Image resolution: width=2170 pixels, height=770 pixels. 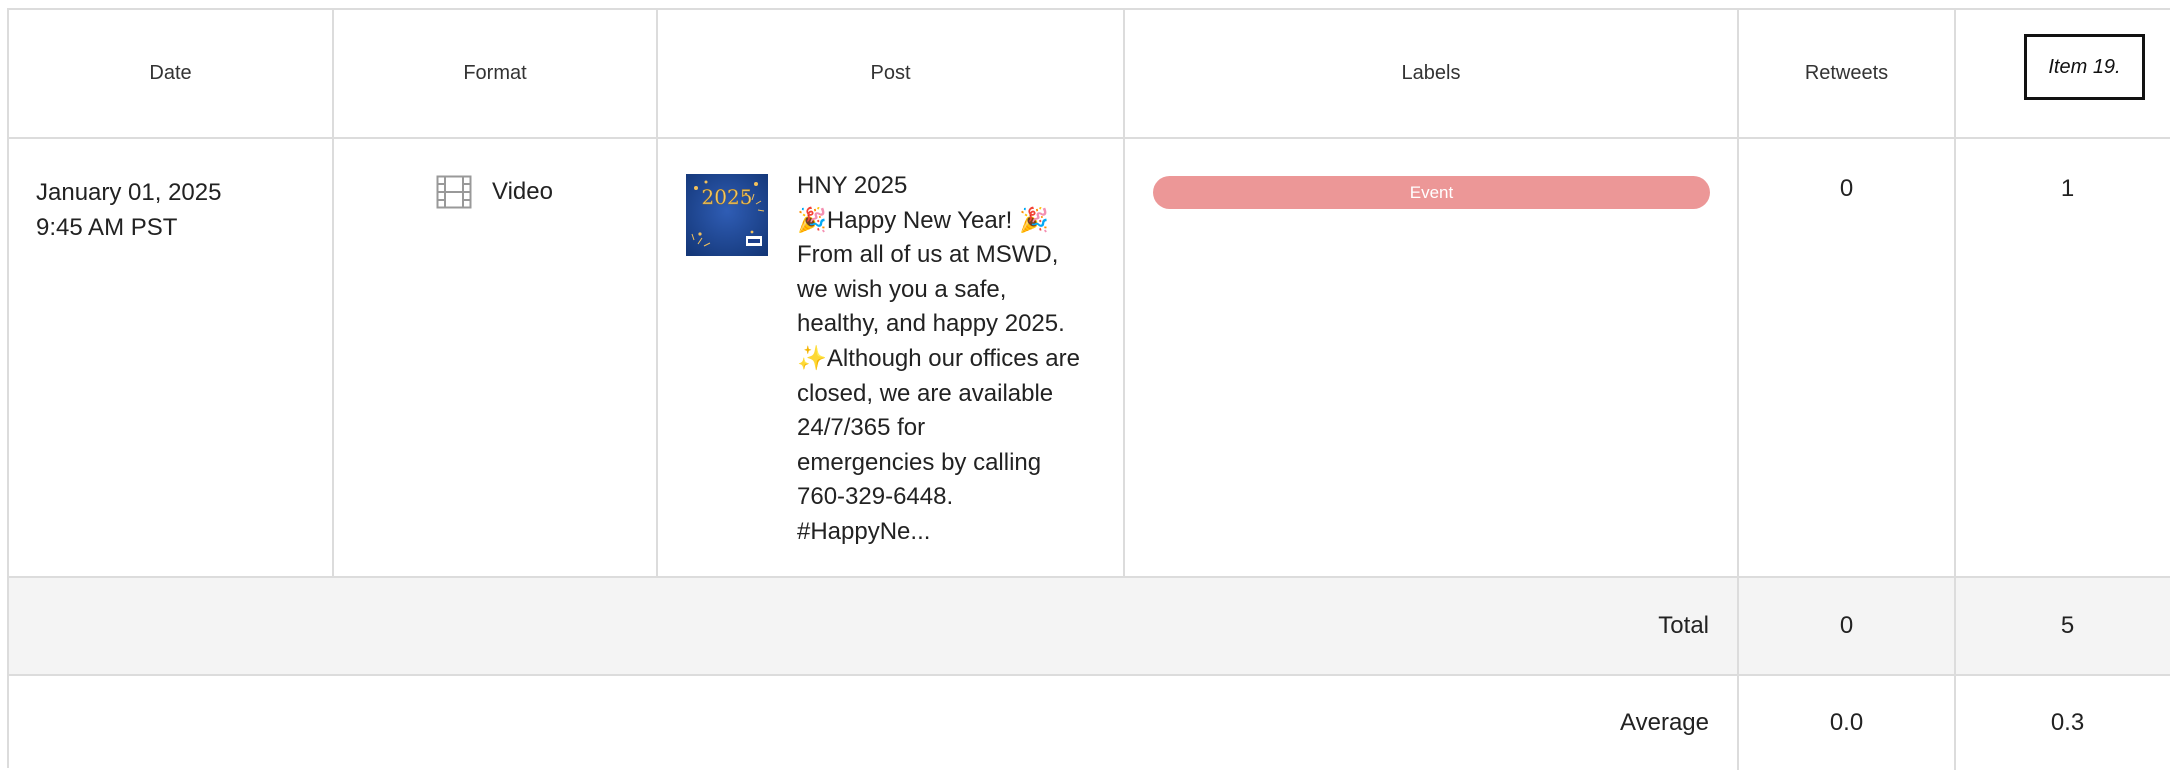 What do you see at coordinates (129, 192) in the screenshot?
I see `post-date-day: January 01, 2025` at bounding box center [129, 192].